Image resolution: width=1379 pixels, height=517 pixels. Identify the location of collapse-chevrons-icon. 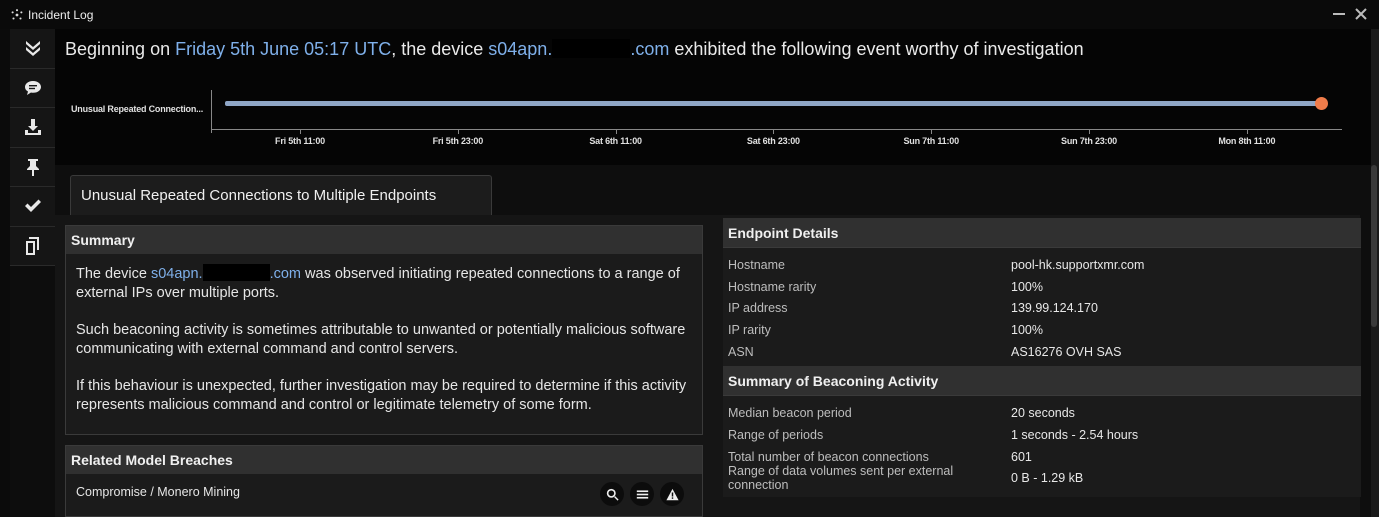
(32, 49).